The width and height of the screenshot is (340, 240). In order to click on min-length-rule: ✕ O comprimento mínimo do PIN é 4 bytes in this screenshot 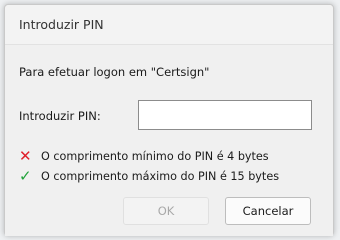, I will do `click(144, 156)`.